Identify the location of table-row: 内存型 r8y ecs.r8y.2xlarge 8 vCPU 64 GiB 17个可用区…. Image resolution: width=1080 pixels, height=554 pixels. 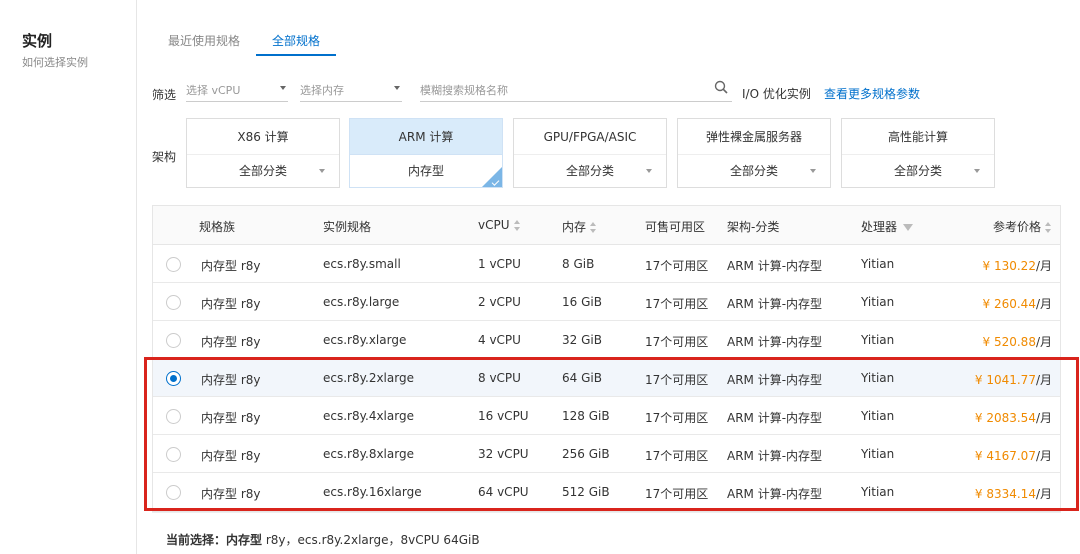
(606, 378).